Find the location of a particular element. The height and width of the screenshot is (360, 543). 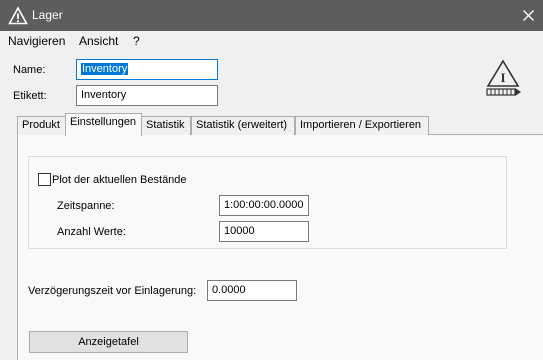

delay-field: 0.0000 is located at coordinates (252, 290).